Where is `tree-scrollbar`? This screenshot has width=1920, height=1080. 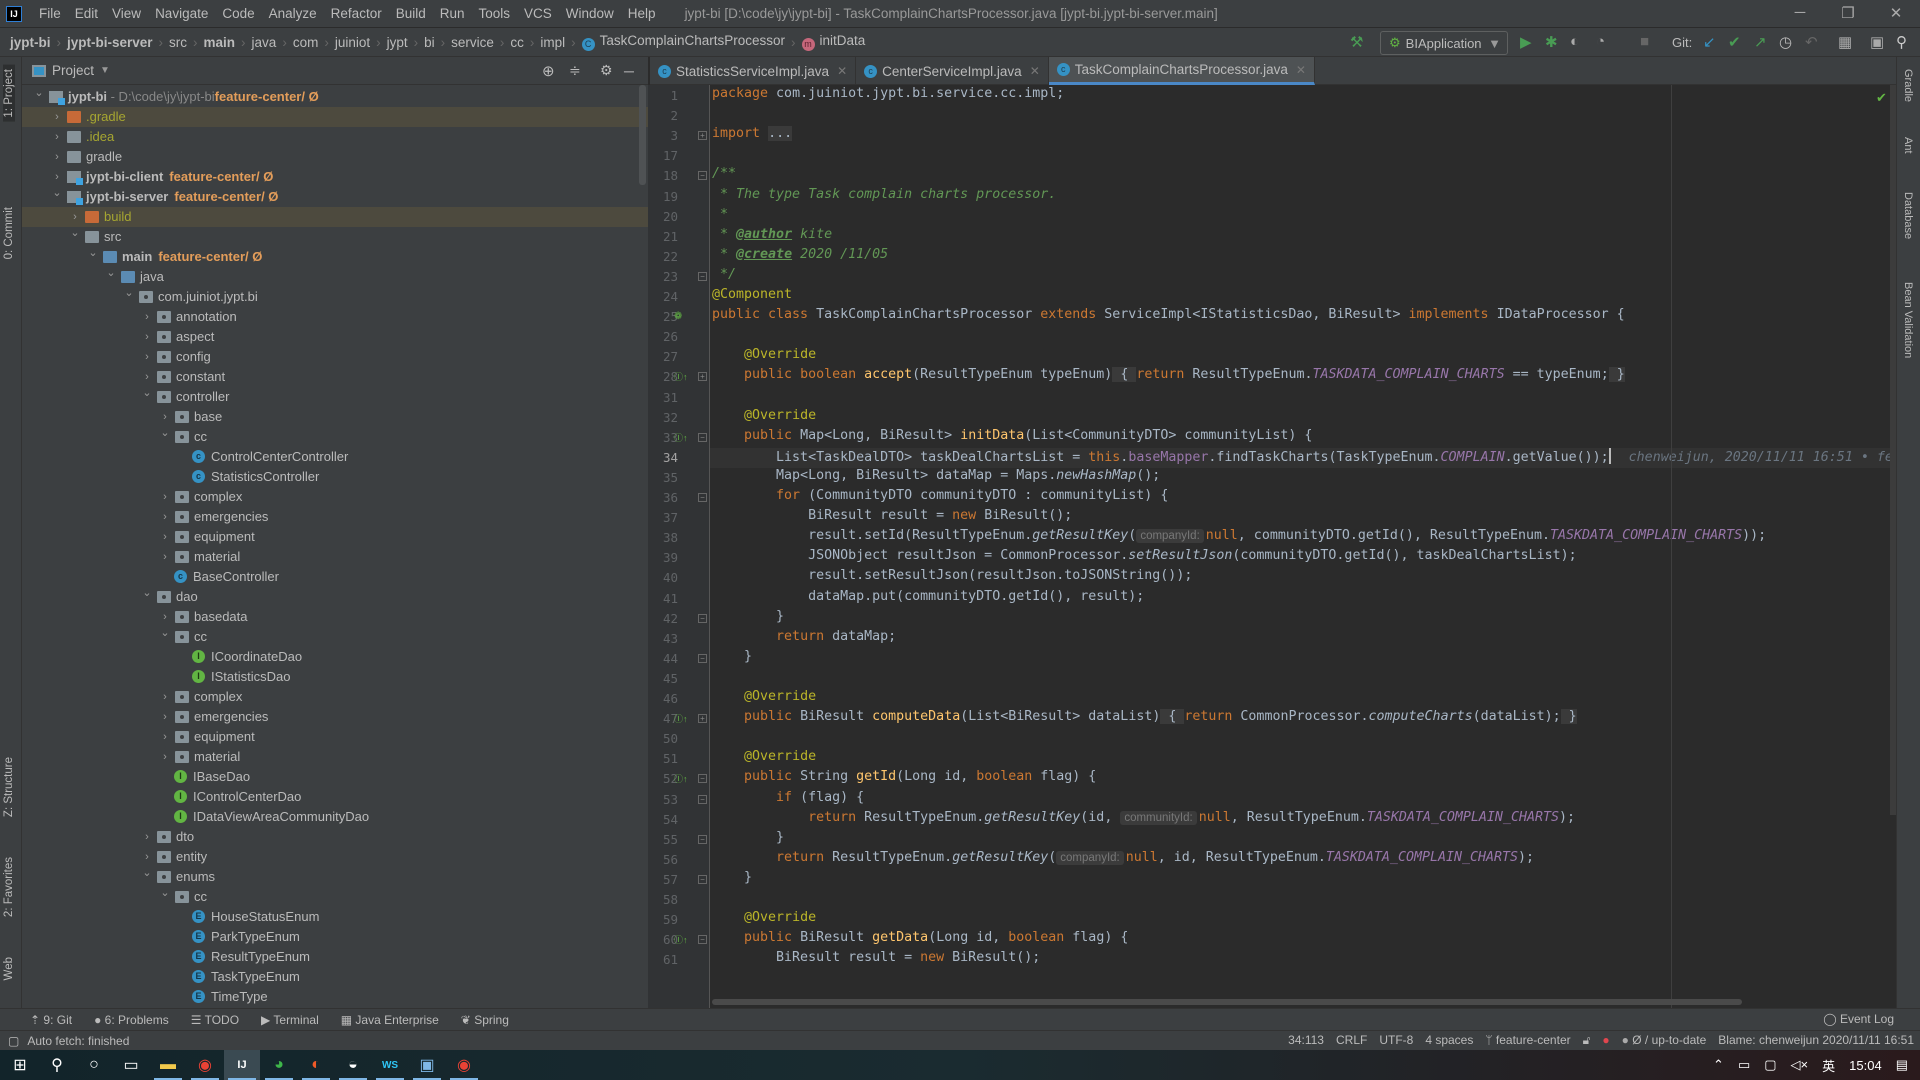 tree-scrollbar is located at coordinates (642, 135).